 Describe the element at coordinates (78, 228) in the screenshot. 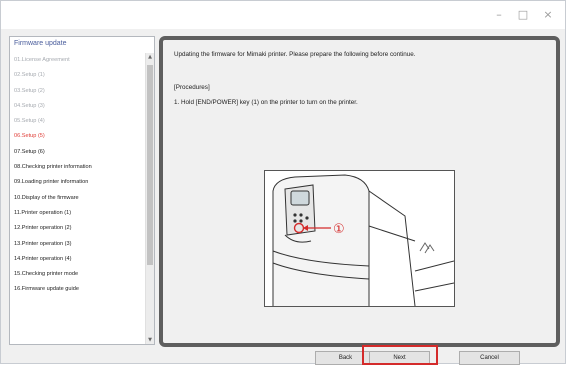

I see `sidebar-step-item: 12.Printer operation (2)` at that location.